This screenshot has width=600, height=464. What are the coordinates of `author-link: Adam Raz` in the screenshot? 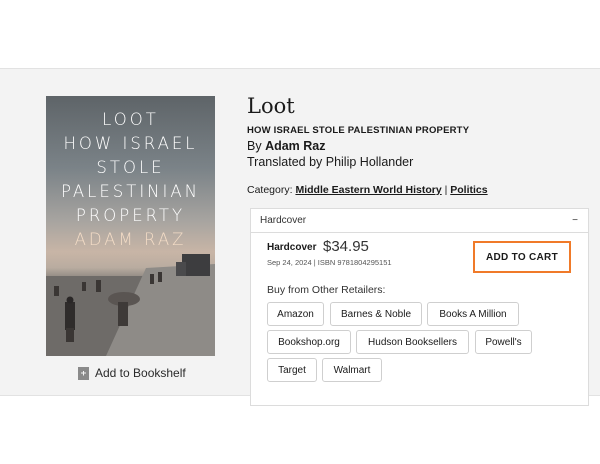 It's located at (295, 146).